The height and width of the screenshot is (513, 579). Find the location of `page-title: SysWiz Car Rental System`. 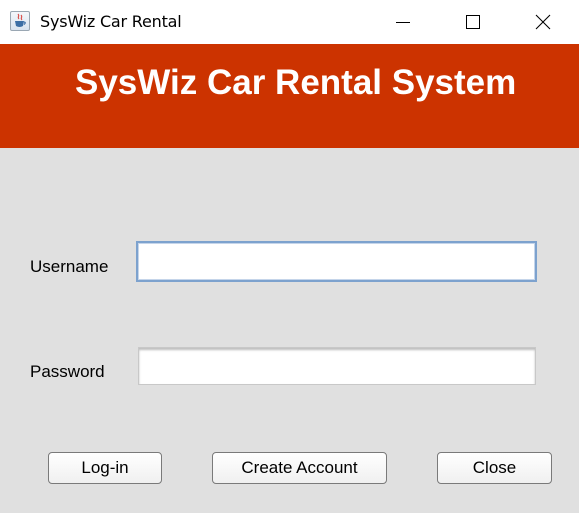

page-title: SysWiz Car Rental System is located at coordinates (296, 82).